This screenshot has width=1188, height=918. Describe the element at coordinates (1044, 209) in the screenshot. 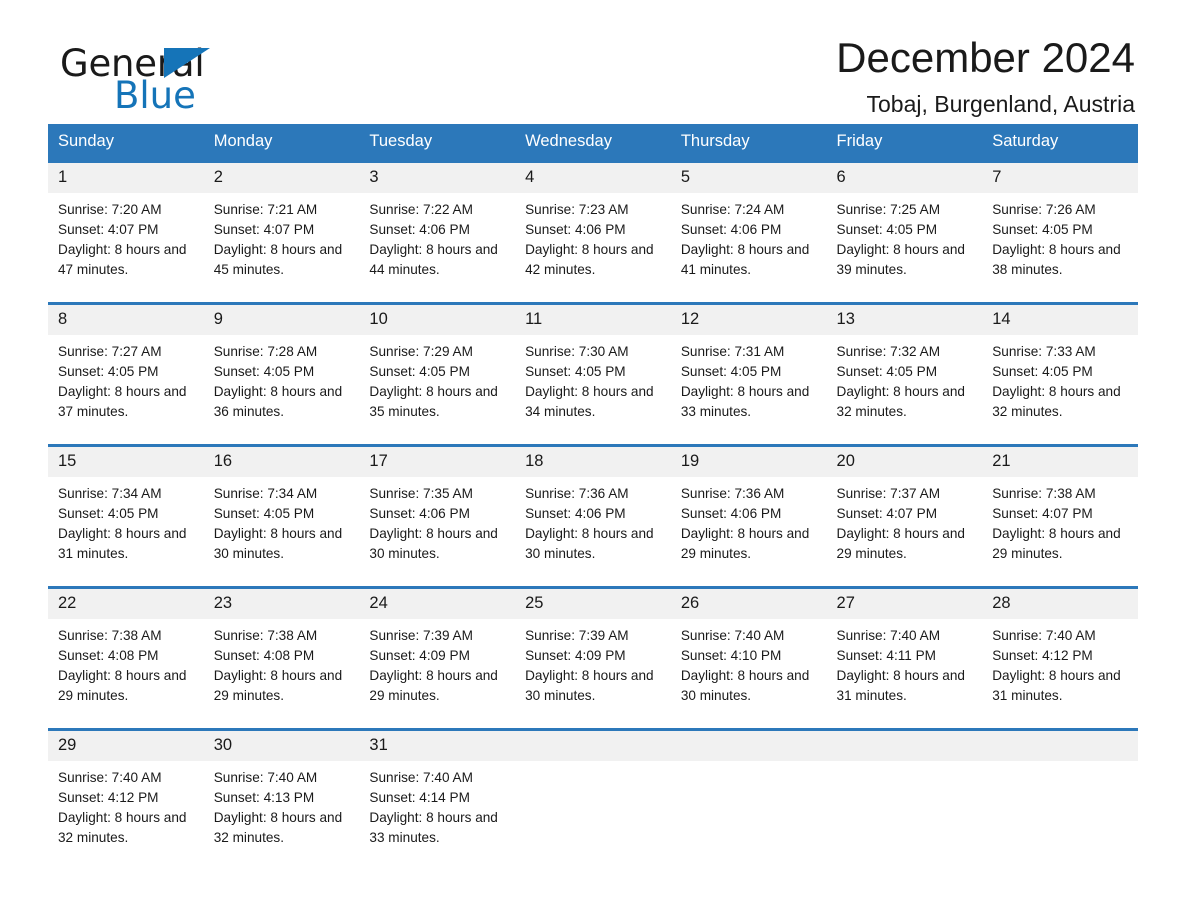

I see `sunrise-text: Sunrise: 7:26 AM` at that location.